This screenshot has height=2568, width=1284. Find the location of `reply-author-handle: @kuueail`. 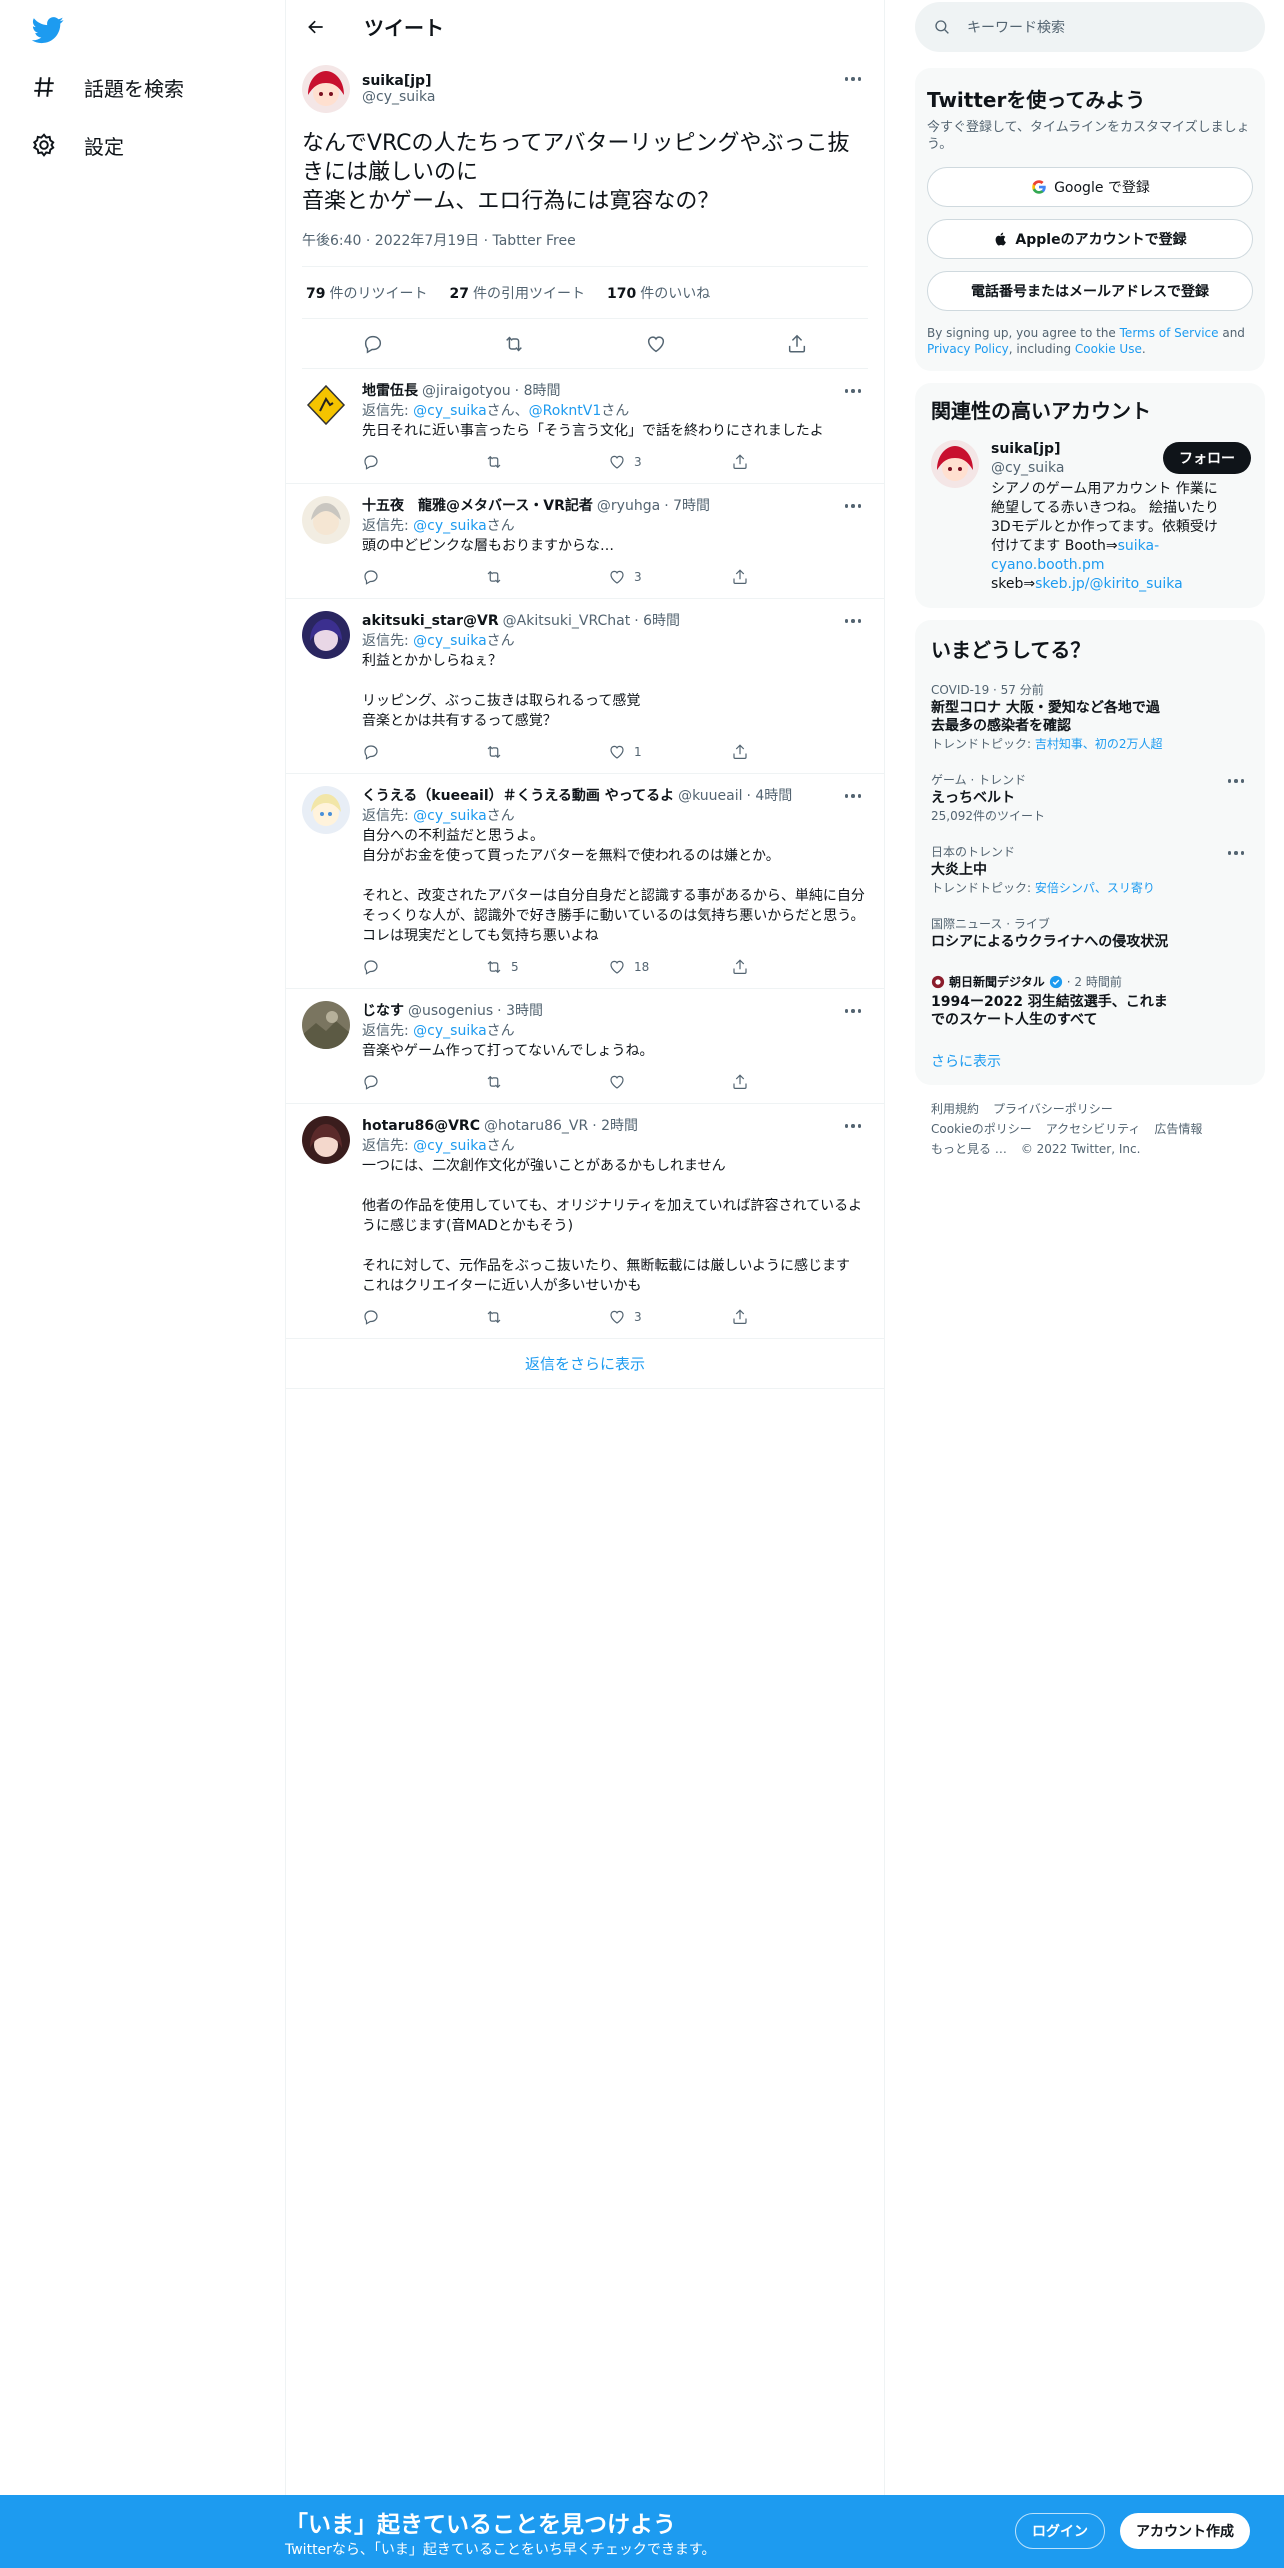

reply-author-handle: @kuueail is located at coordinates (710, 796).